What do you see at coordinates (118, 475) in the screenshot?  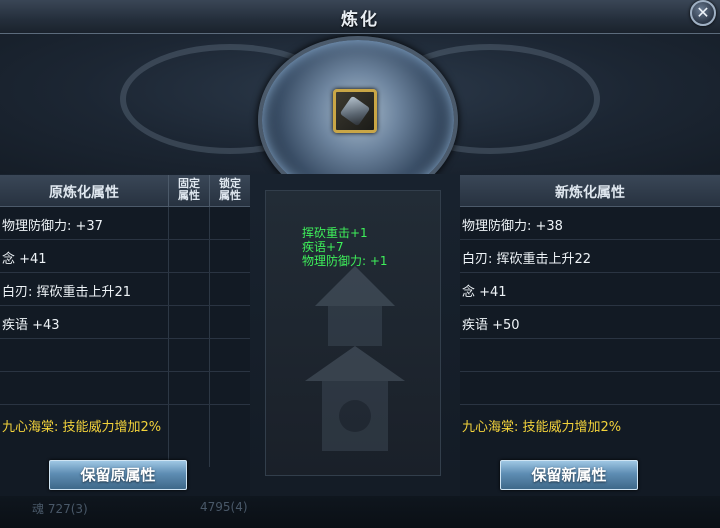 I see `keep-original-button: 保留原属性` at bounding box center [118, 475].